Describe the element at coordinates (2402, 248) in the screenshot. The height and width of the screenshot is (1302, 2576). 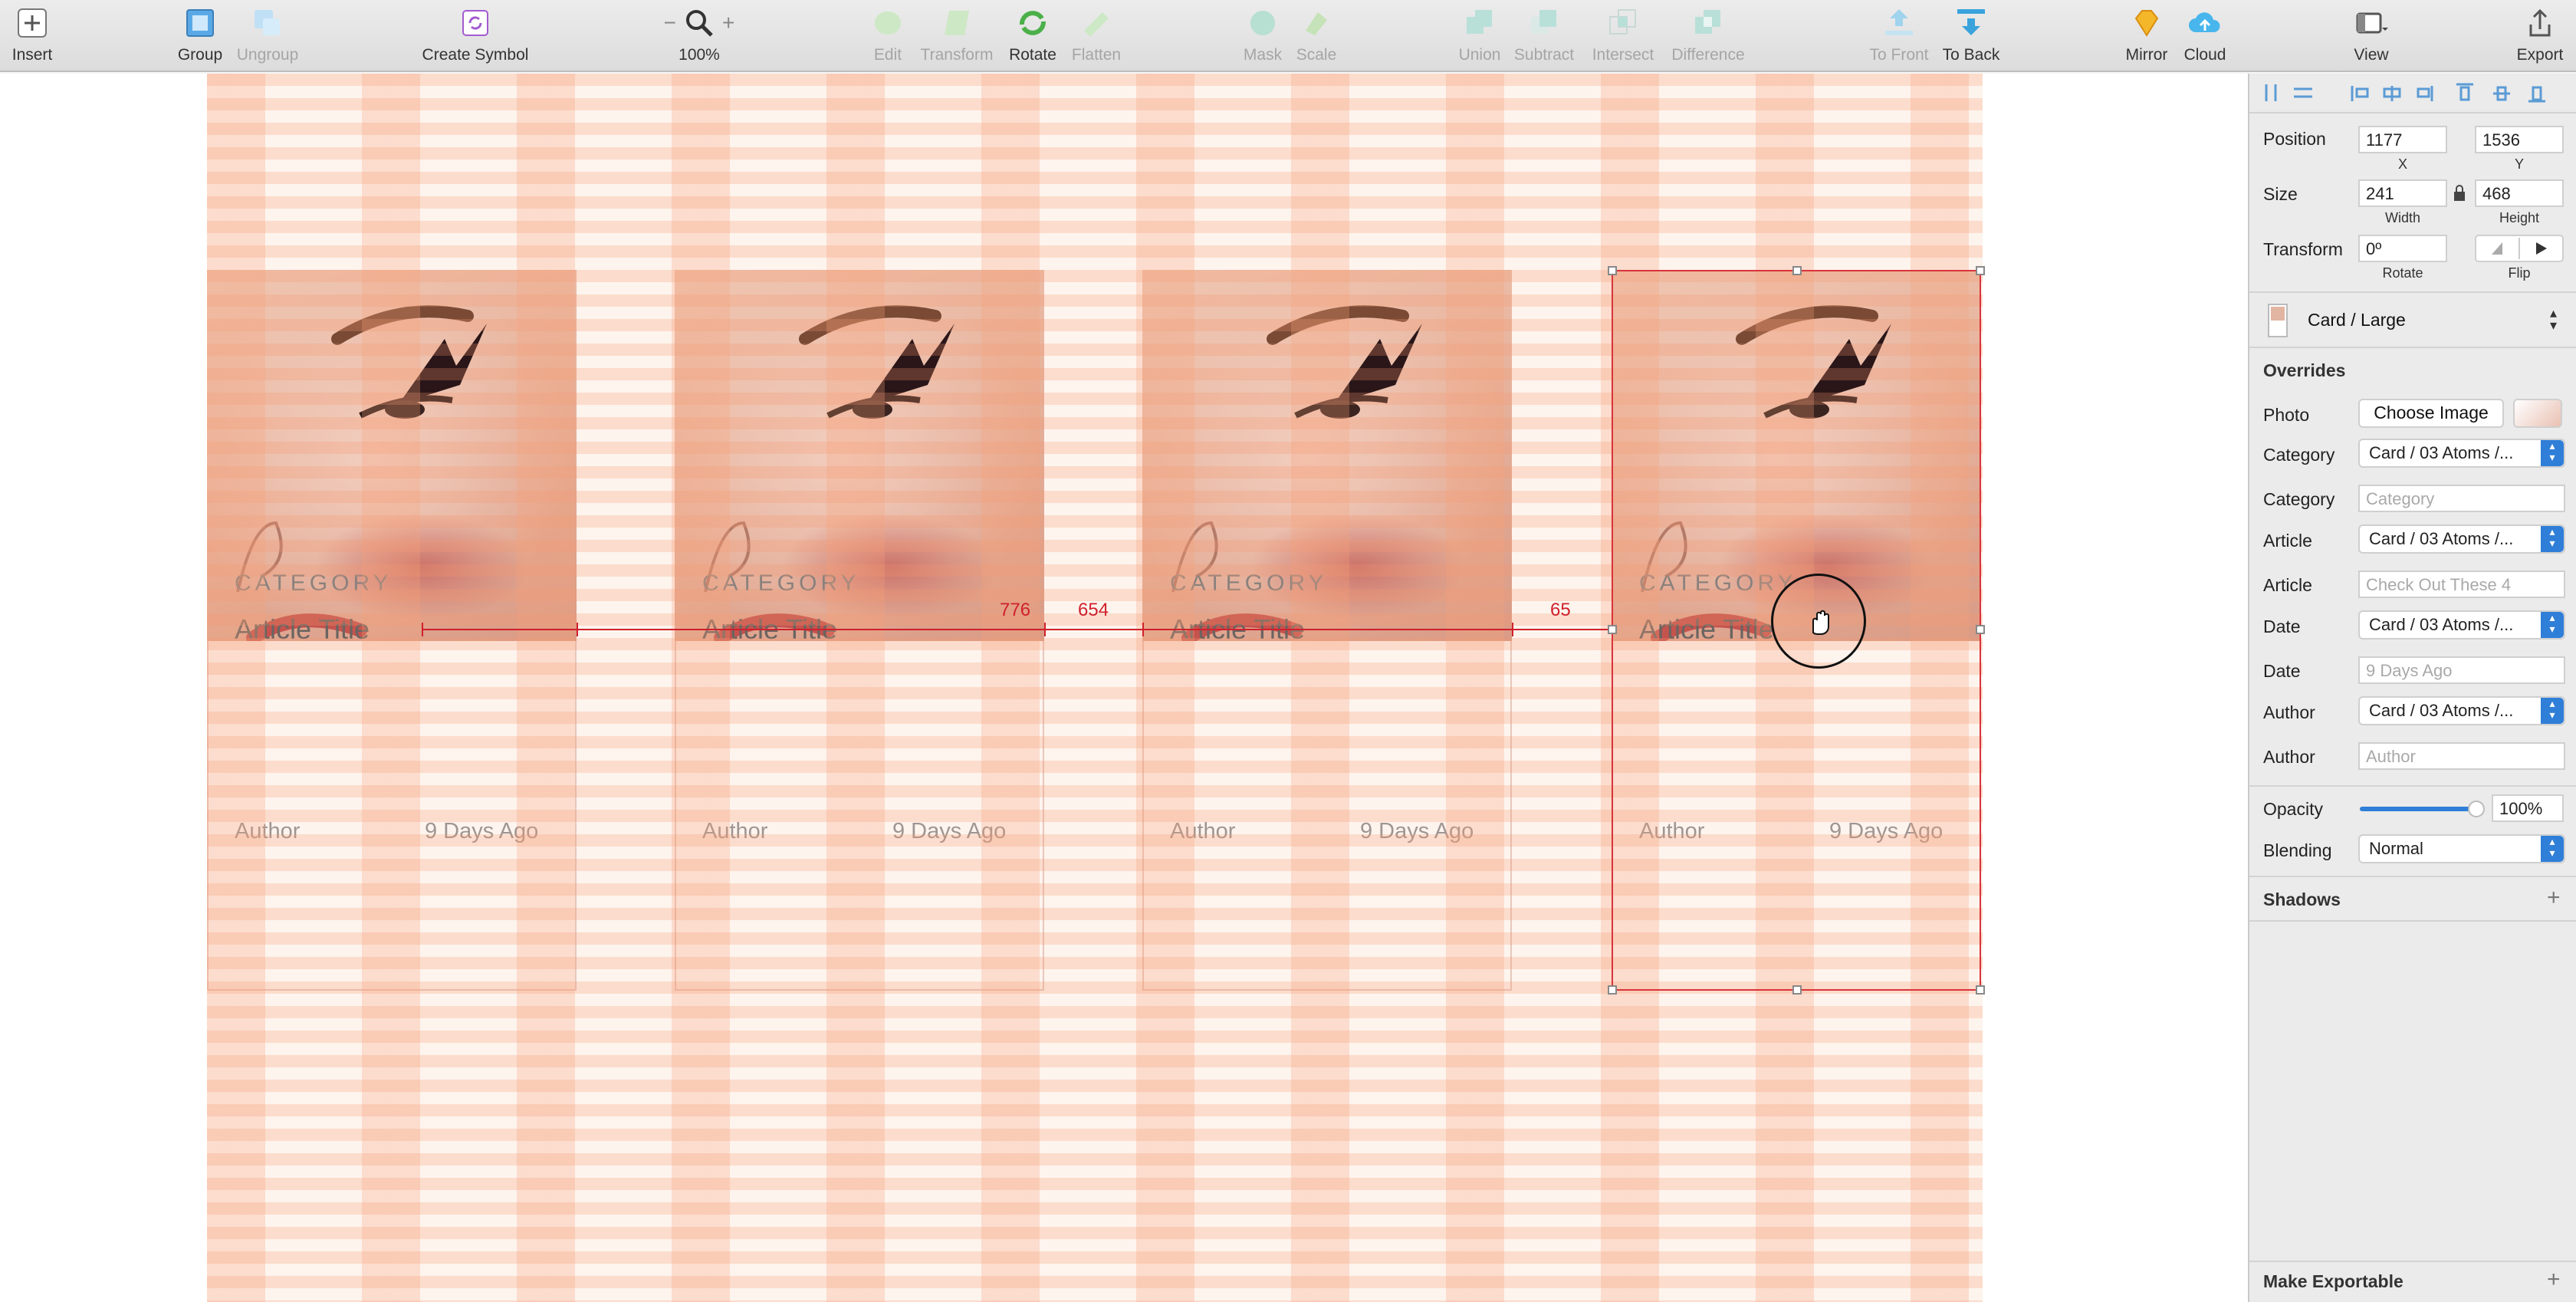
I see `rotate-field: 0º` at that location.